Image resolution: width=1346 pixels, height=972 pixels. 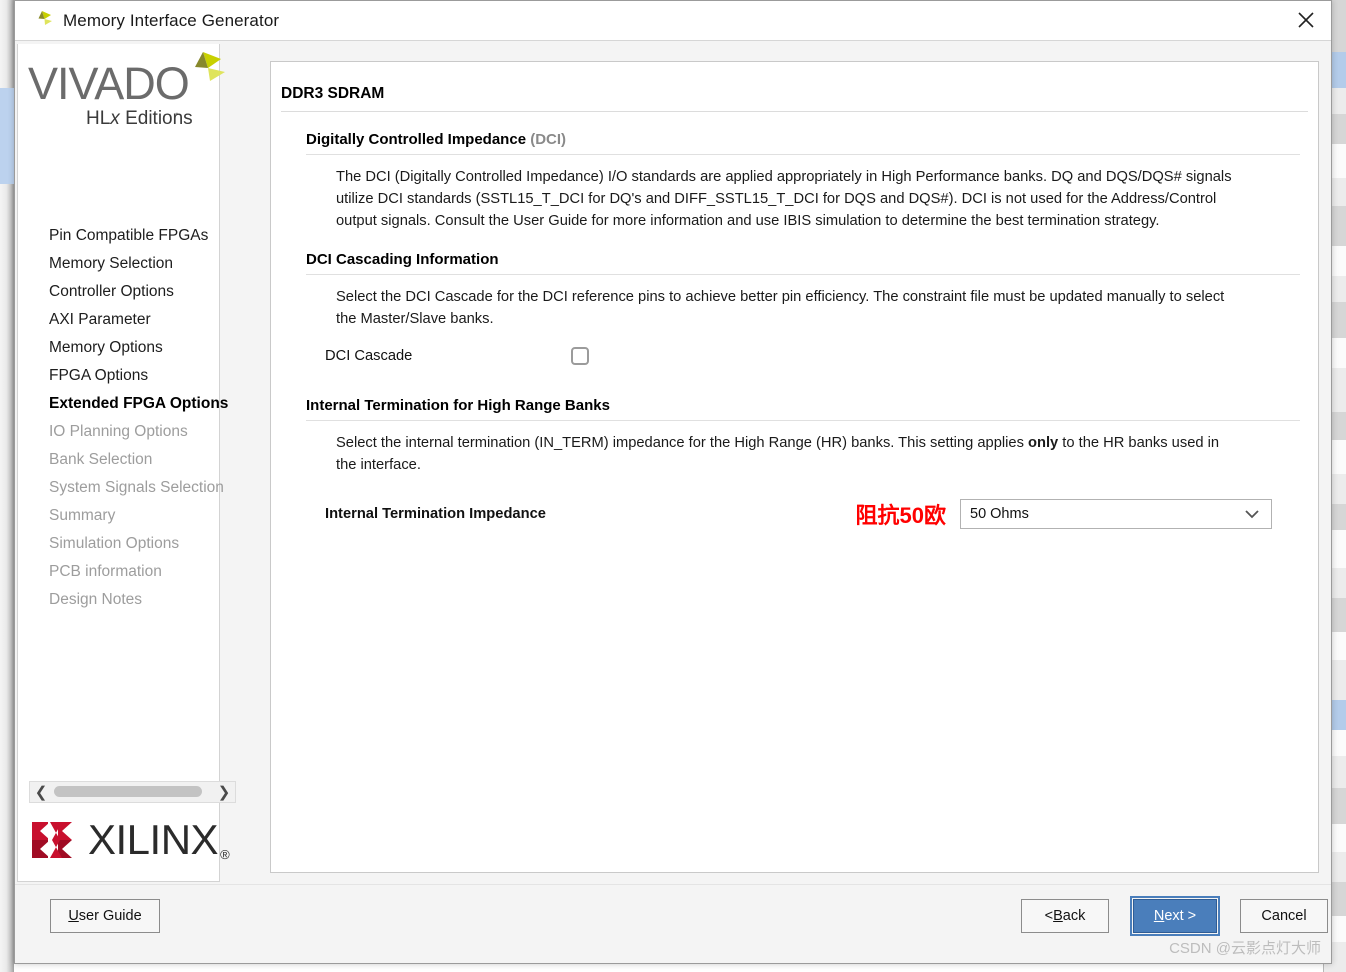 I want to click on cancel-button: Cancel, so click(x=1284, y=916).